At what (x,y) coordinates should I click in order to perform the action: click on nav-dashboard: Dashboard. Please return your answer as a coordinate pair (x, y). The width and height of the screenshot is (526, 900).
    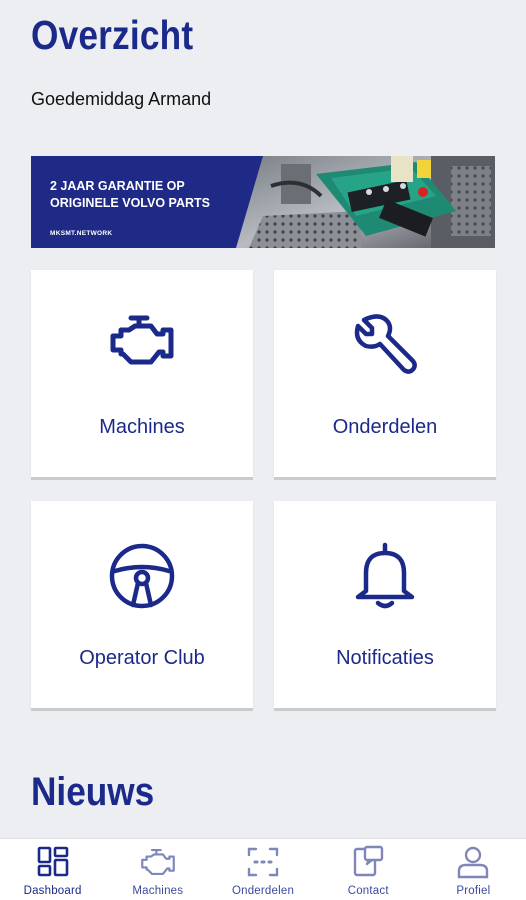
    Looking at the image, I should click on (52, 869).